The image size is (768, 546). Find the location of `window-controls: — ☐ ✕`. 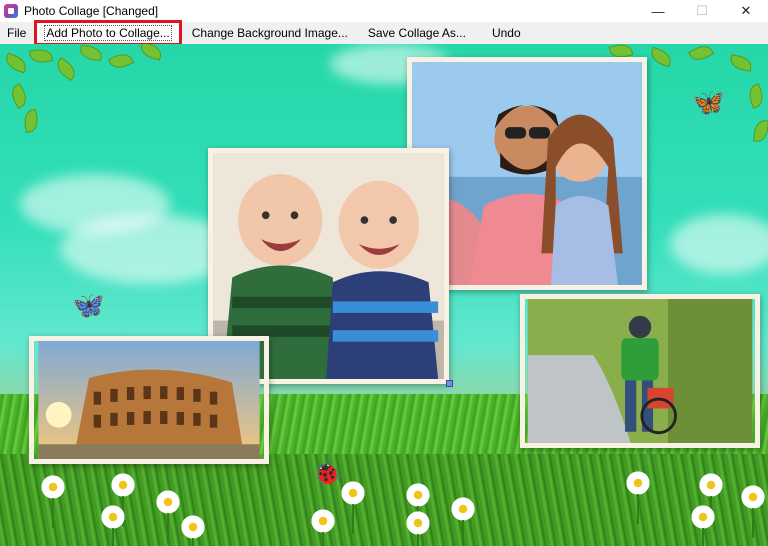

window-controls: — ☐ ✕ is located at coordinates (702, 11).